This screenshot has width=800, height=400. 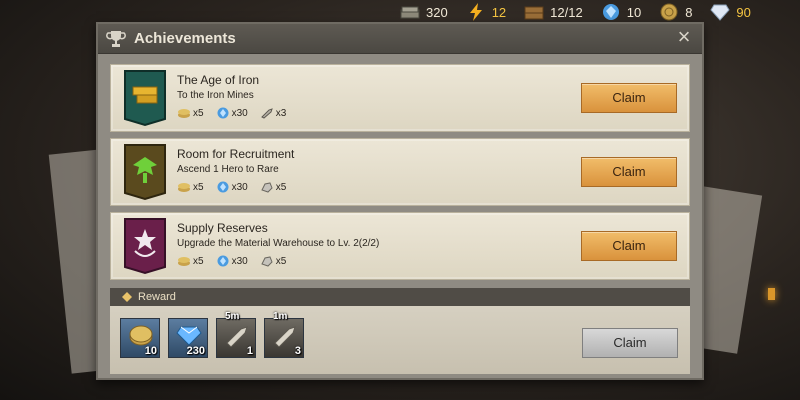 I want to click on reward-item-speedup-1m: 1m 3, so click(x=284, y=334).